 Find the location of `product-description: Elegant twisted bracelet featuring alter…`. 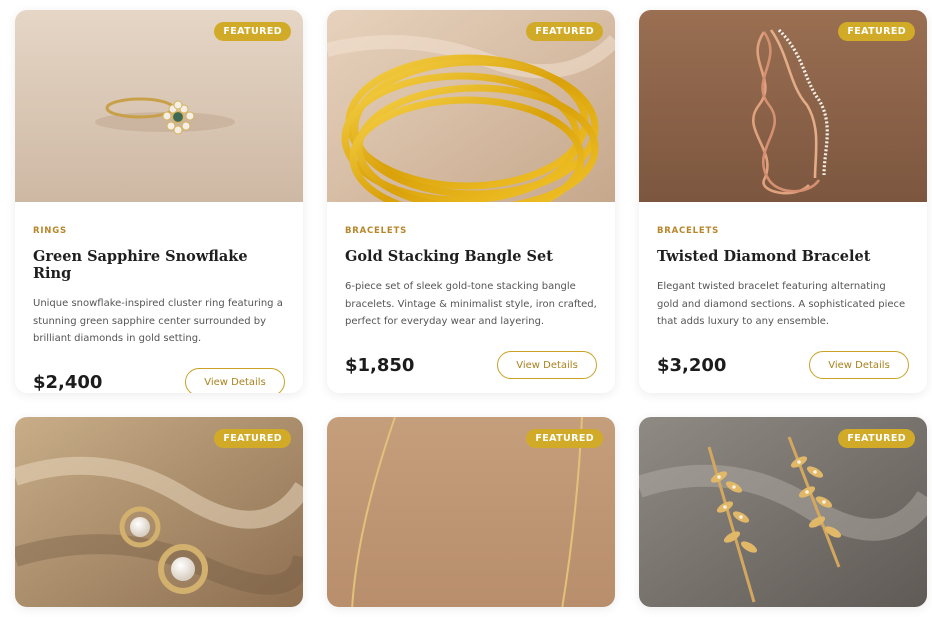

product-description: Elegant twisted bracelet featuring alter… is located at coordinates (781, 304).